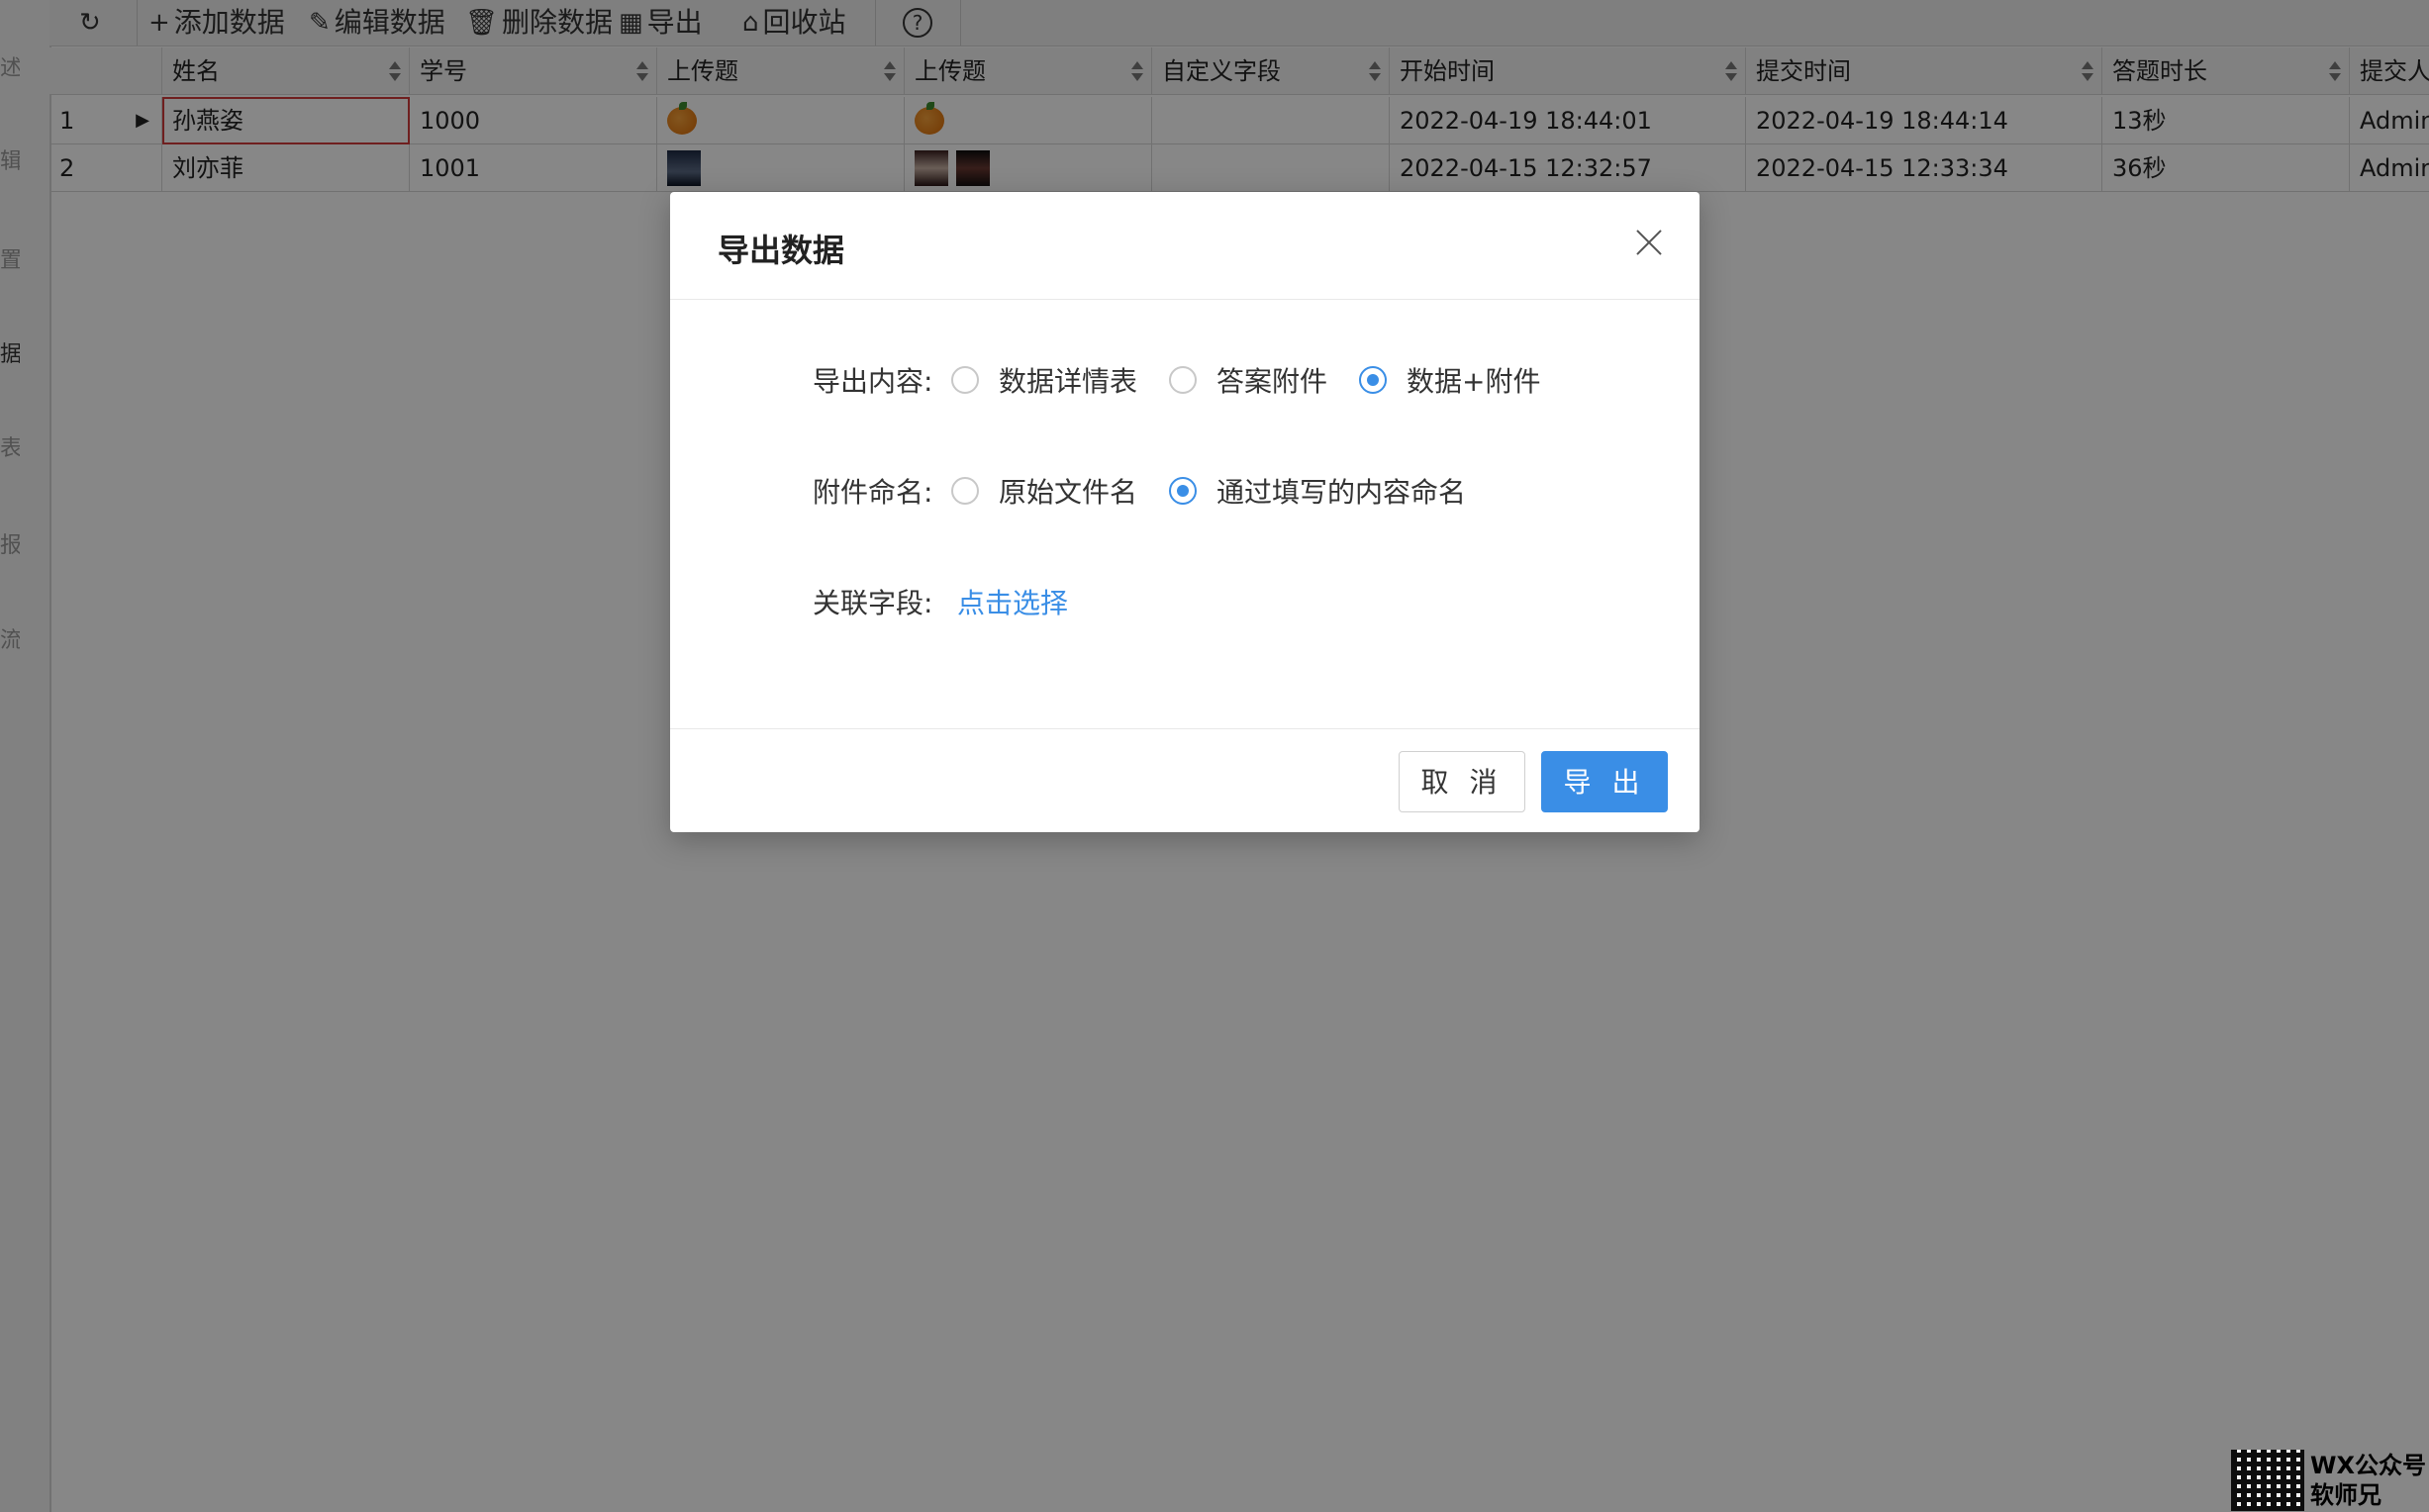 Image resolution: width=2429 pixels, height=1512 pixels. I want to click on link-field-row: 关联字段: 点击选择, so click(940, 601).